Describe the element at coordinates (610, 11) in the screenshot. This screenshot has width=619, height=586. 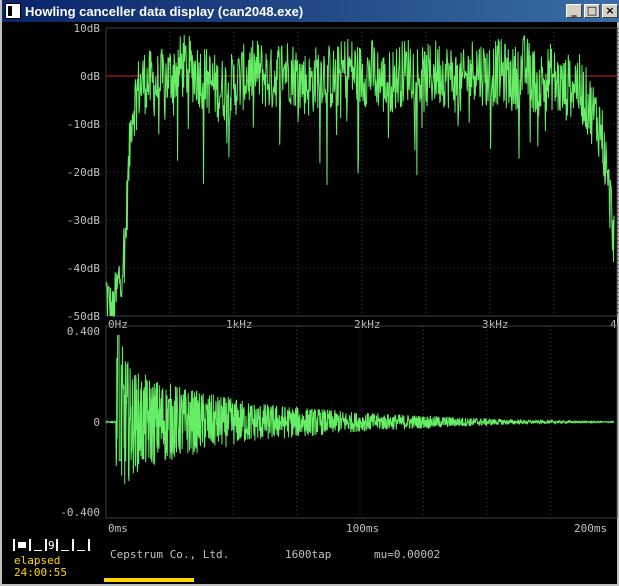
I see `close-button: ×` at that location.